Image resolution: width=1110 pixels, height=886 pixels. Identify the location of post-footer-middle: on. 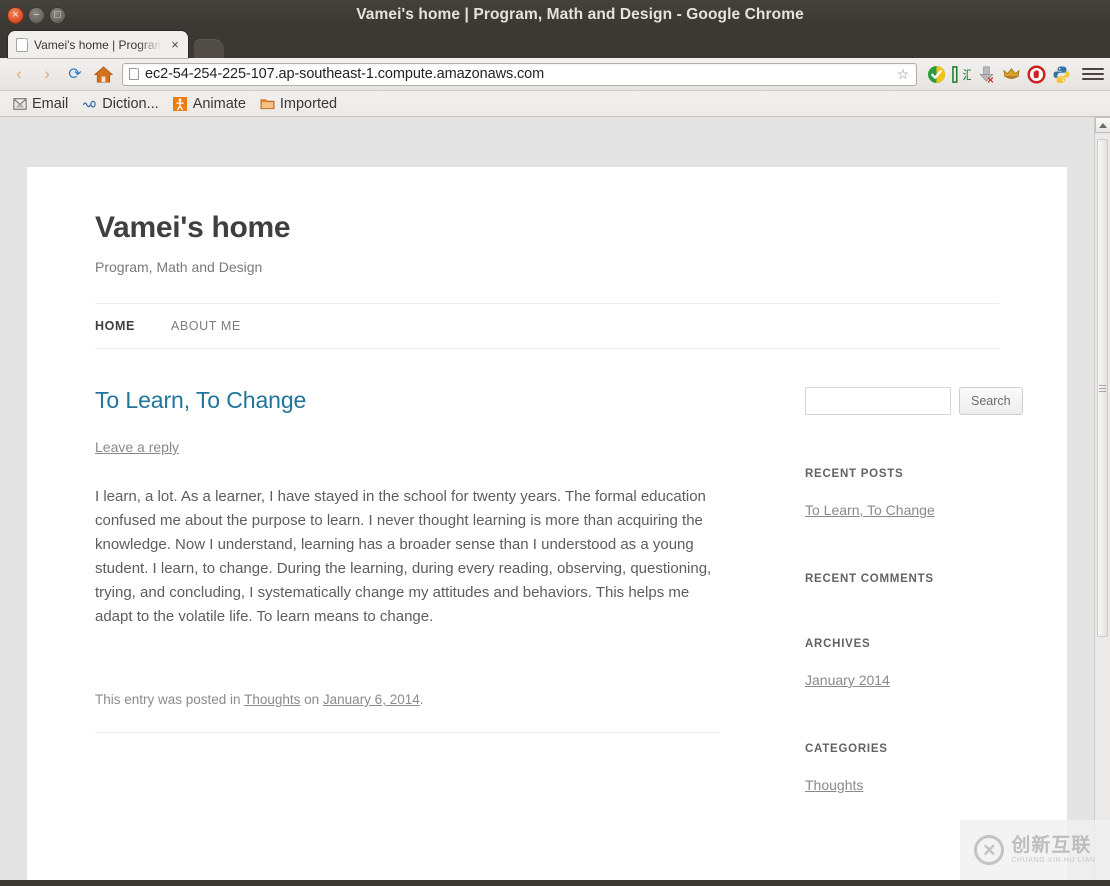
(311, 699).